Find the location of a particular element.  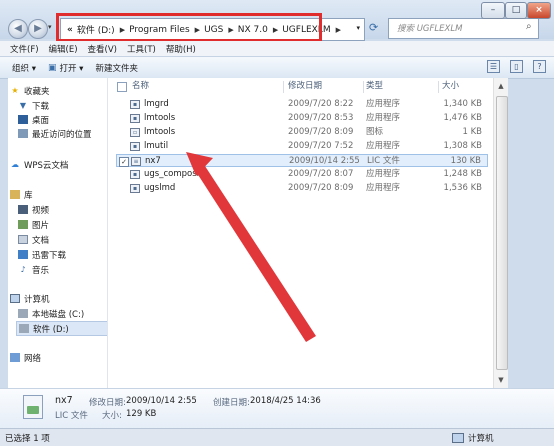

details-created-value: 2018/4/25 14:36 is located at coordinates (285, 401).